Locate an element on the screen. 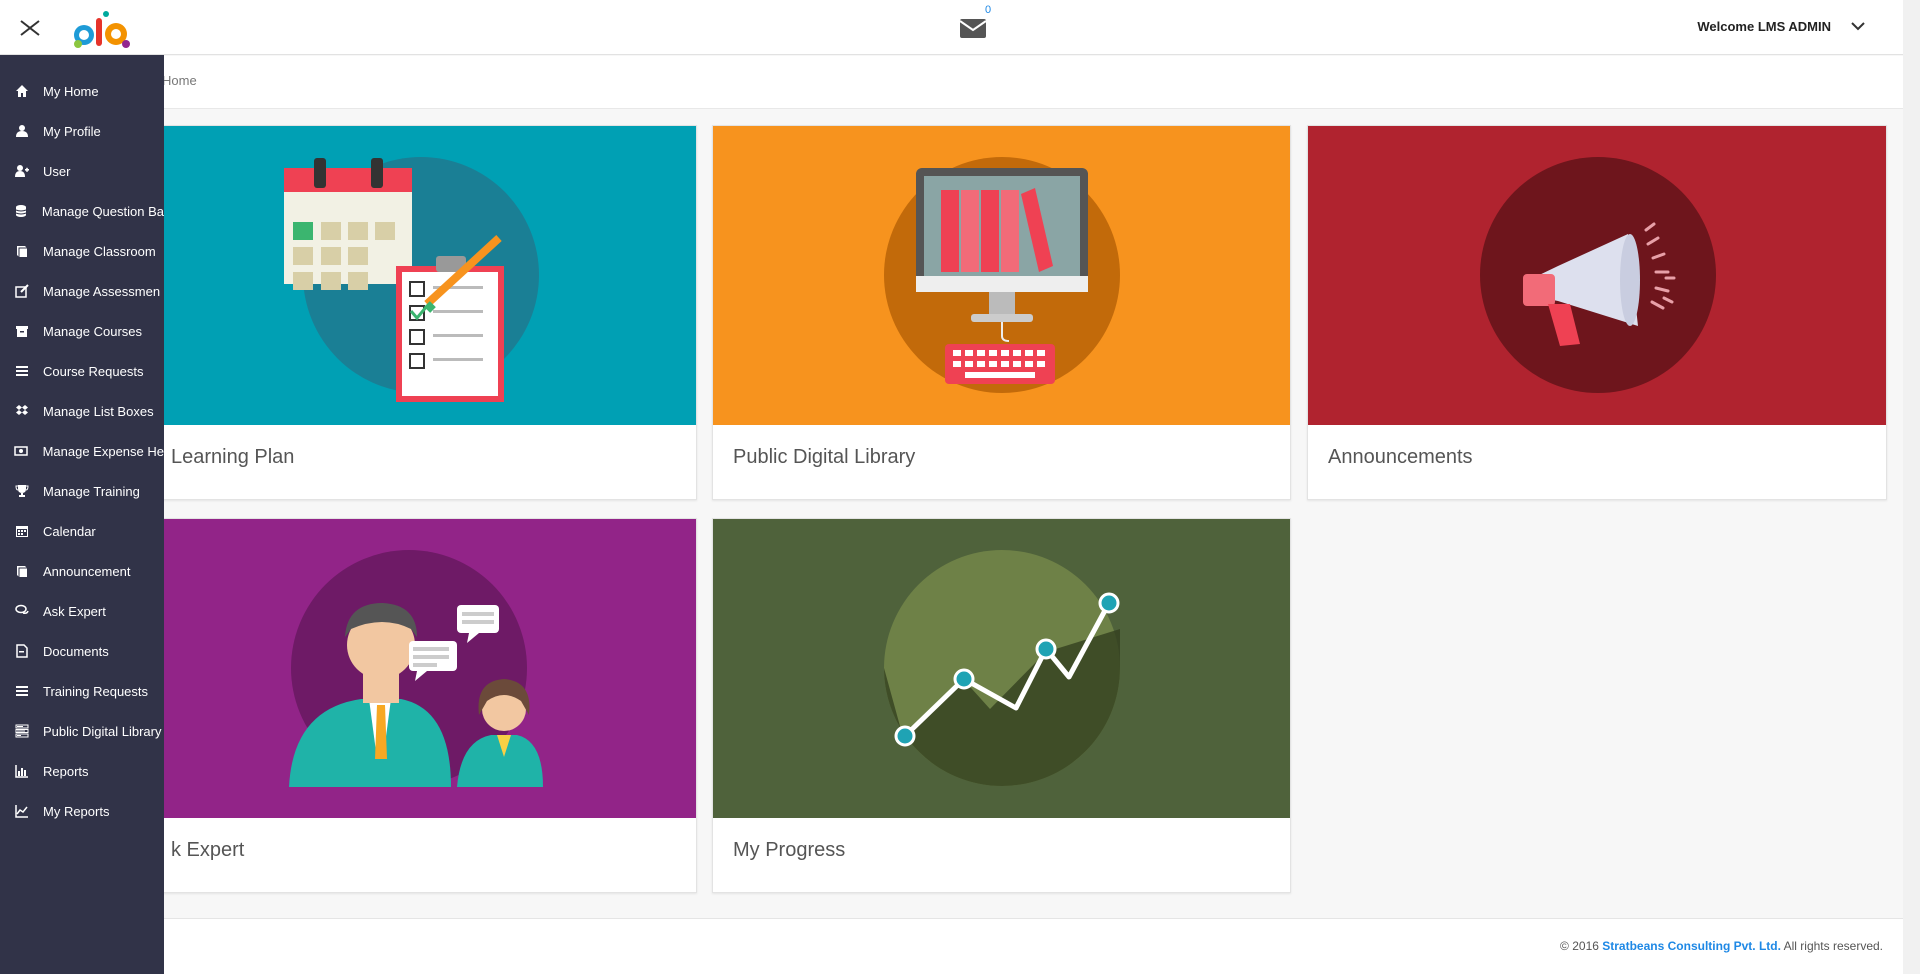 The width and height of the screenshot is (1920, 974). learning-plan-illustration is located at coordinates (423, 275).